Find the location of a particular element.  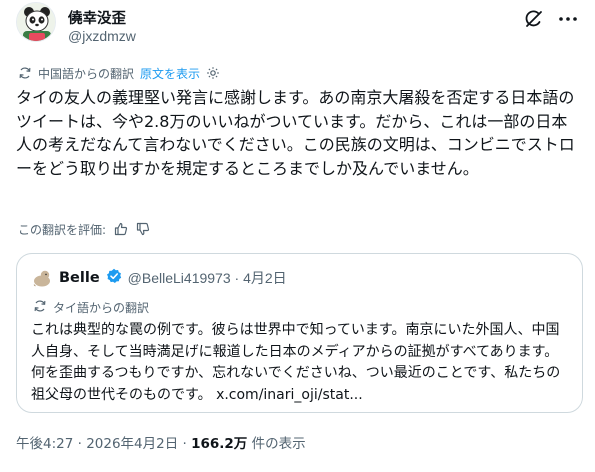

quoted-translation-label: タイ語からの翻訳 is located at coordinates (101, 307).